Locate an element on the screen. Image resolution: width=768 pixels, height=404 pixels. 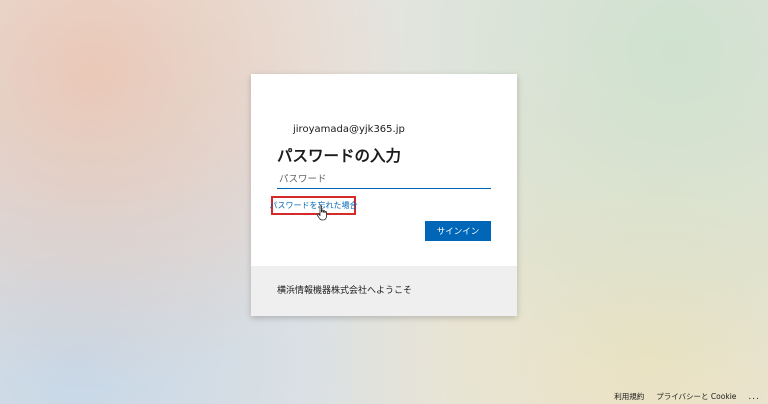
footer-terms-link: 利用規約 is located at coordinates (629, 396).